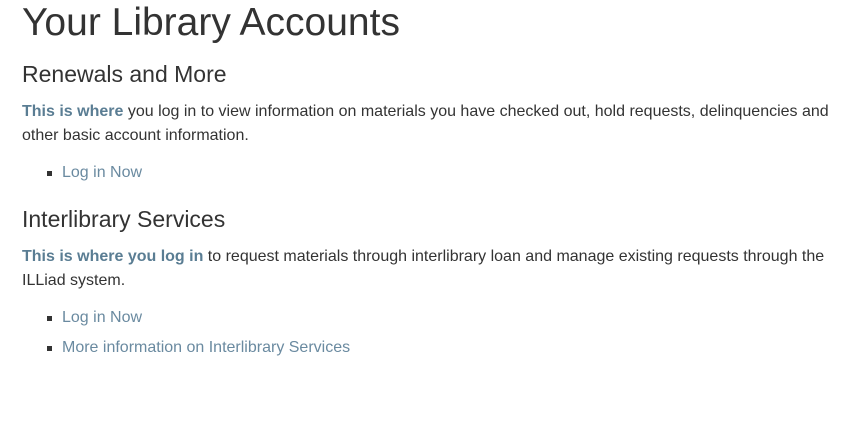 This screenshot has width=843, height=434. Describe the element at coordinates (124, 74) in the screenshot. I see `section-heading-renewals: Renewals and More` at that location.